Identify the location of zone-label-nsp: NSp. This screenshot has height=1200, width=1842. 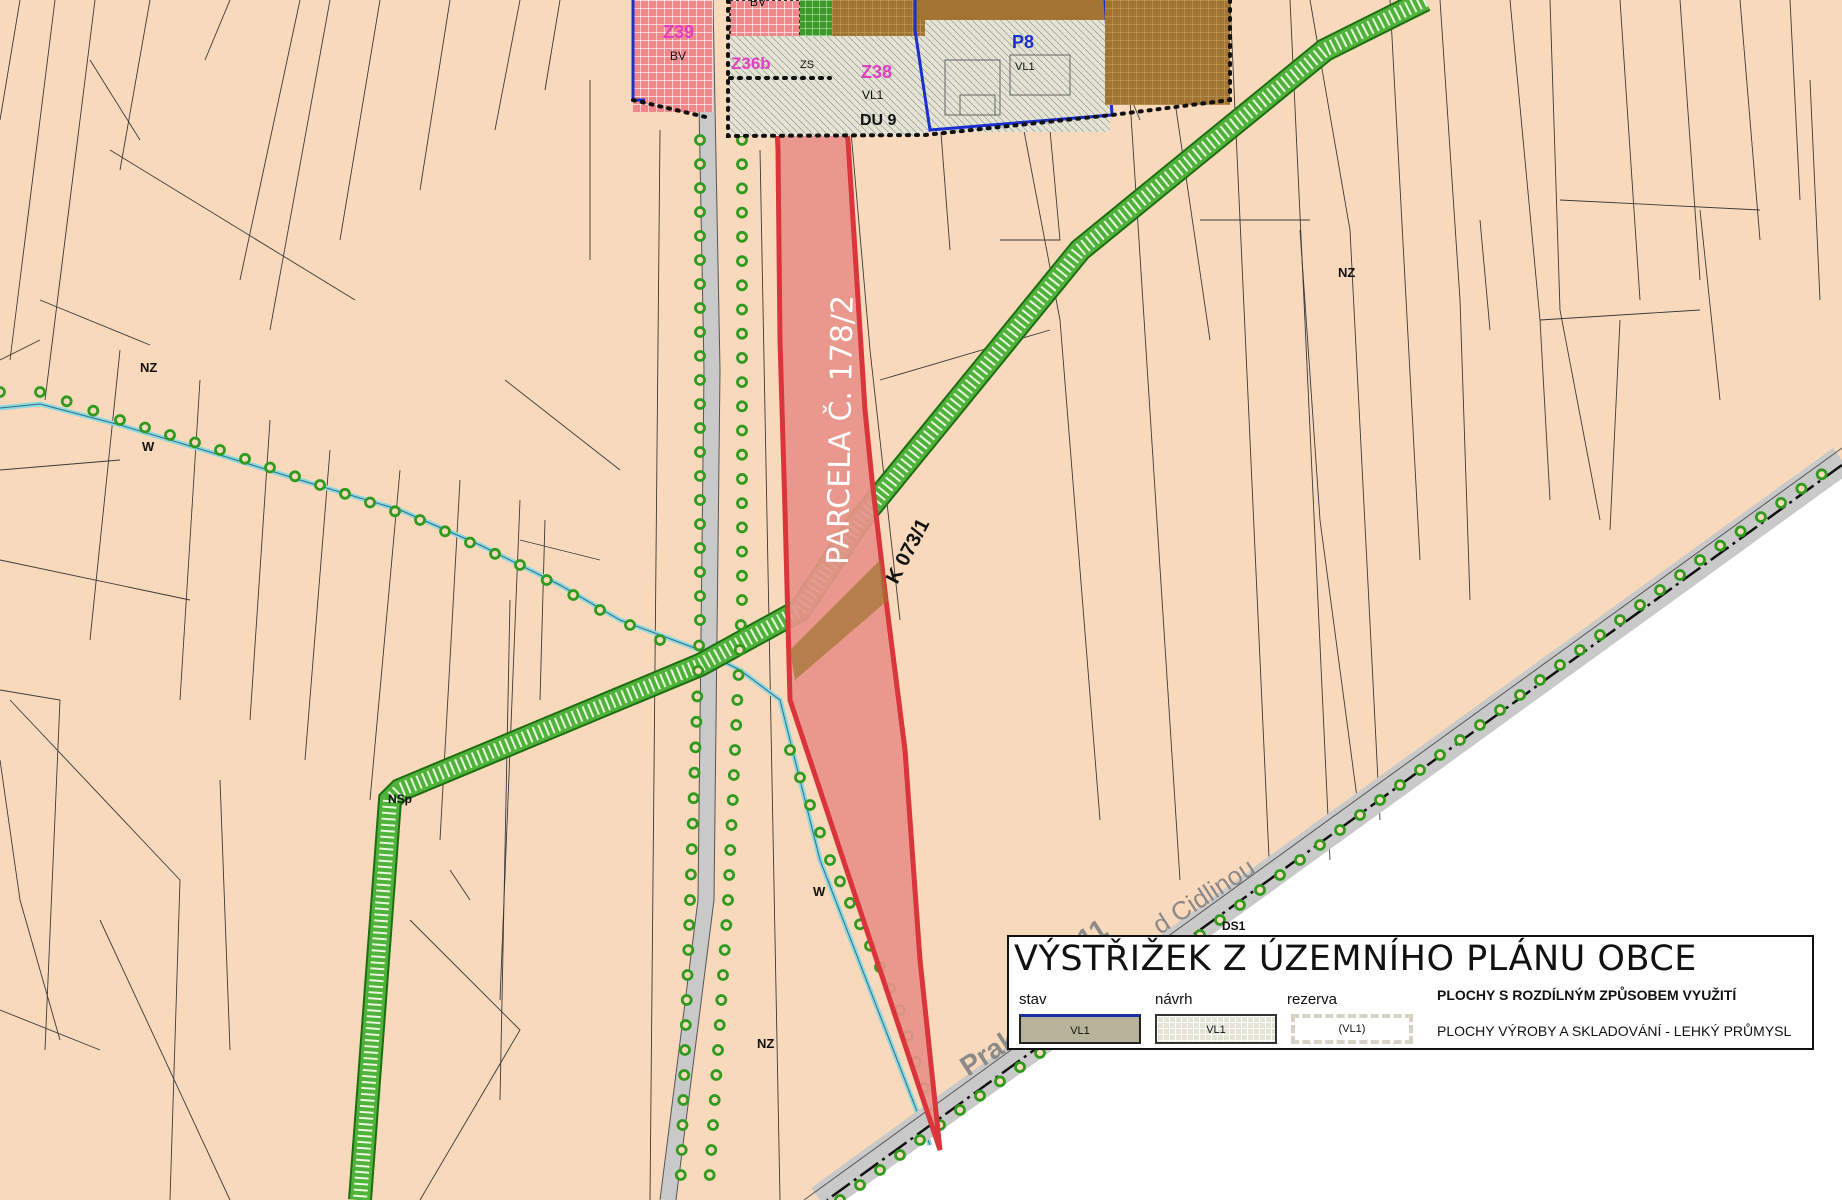
(400, 799).